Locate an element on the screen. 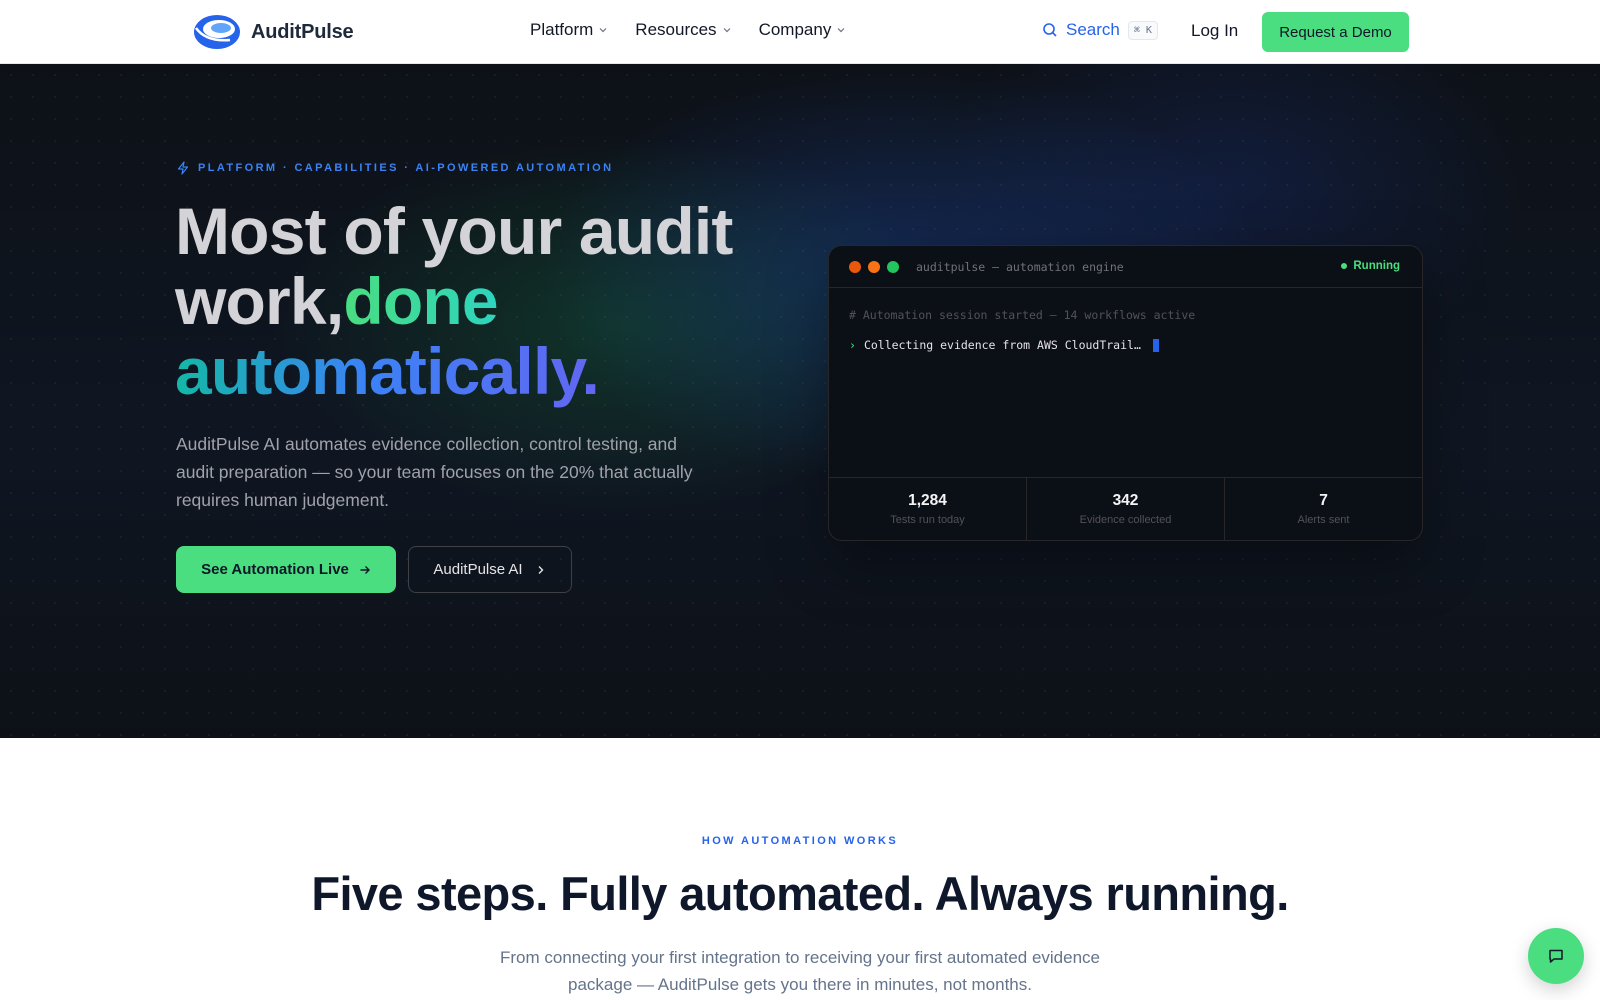  request-demo-button: Request a Demo is located at coordinates (1335, 32).